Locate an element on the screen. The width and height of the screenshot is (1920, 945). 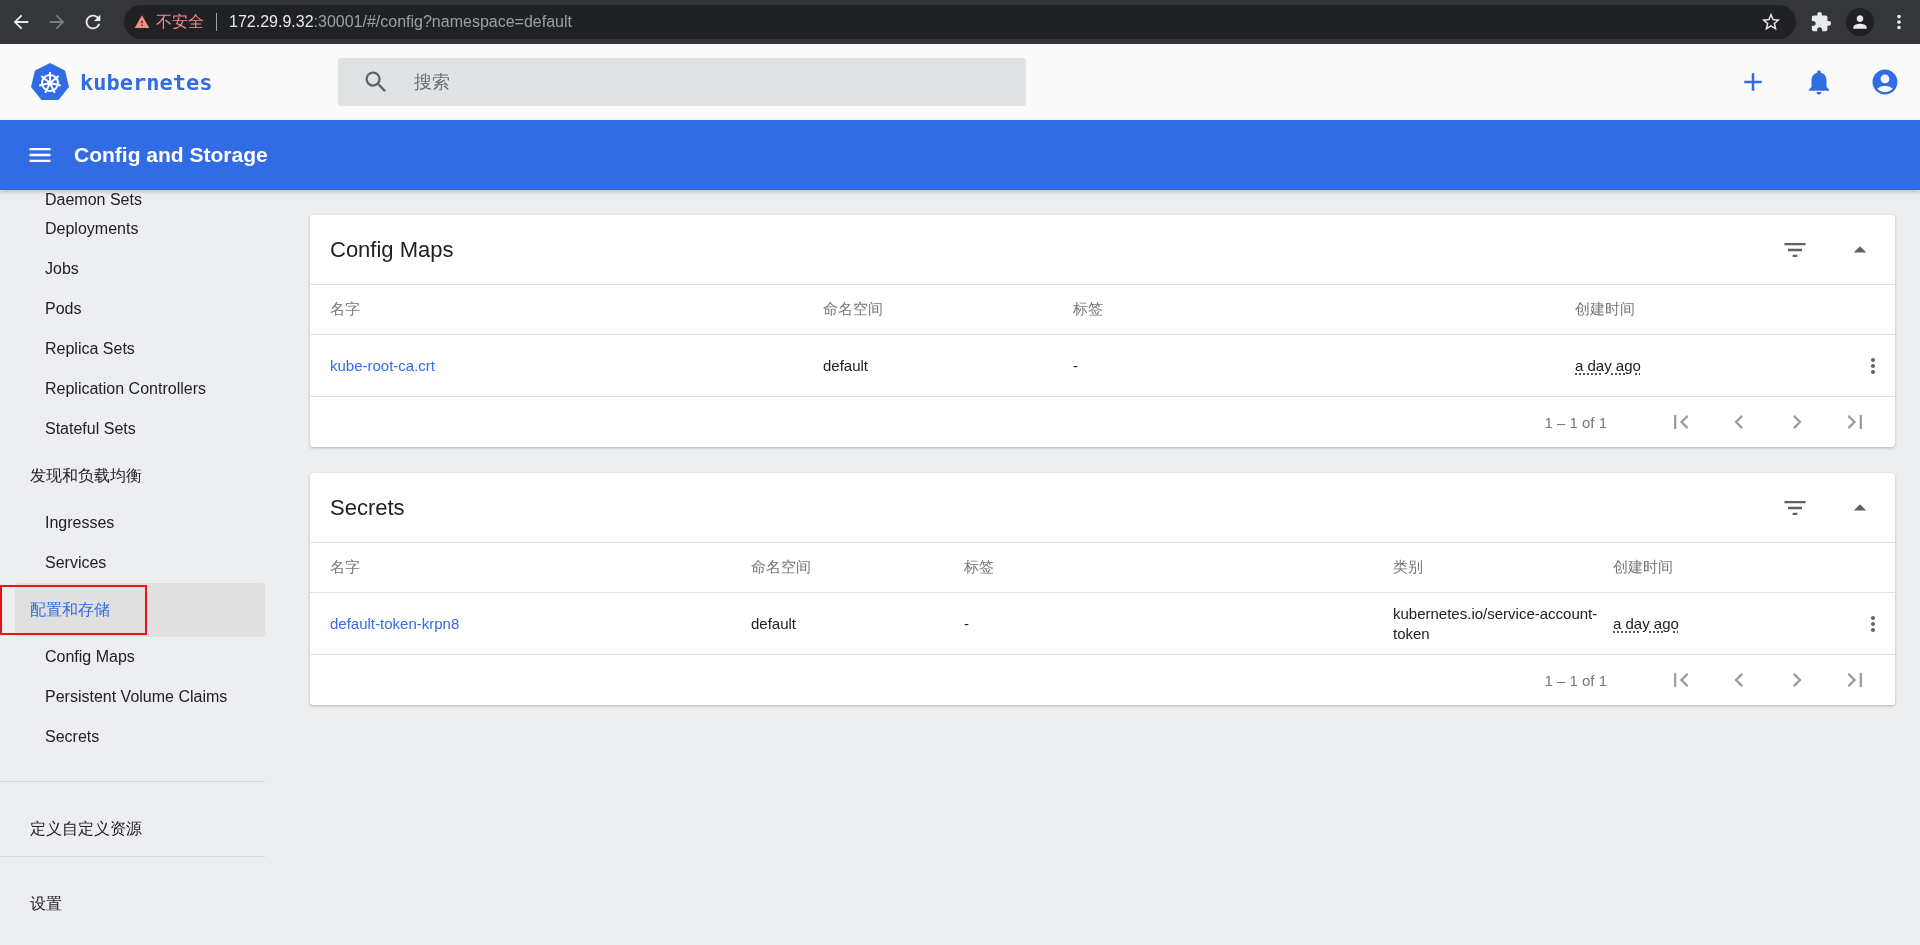
sidebar-section: 发现和负载均衡 is located at coordinates (140, 476).